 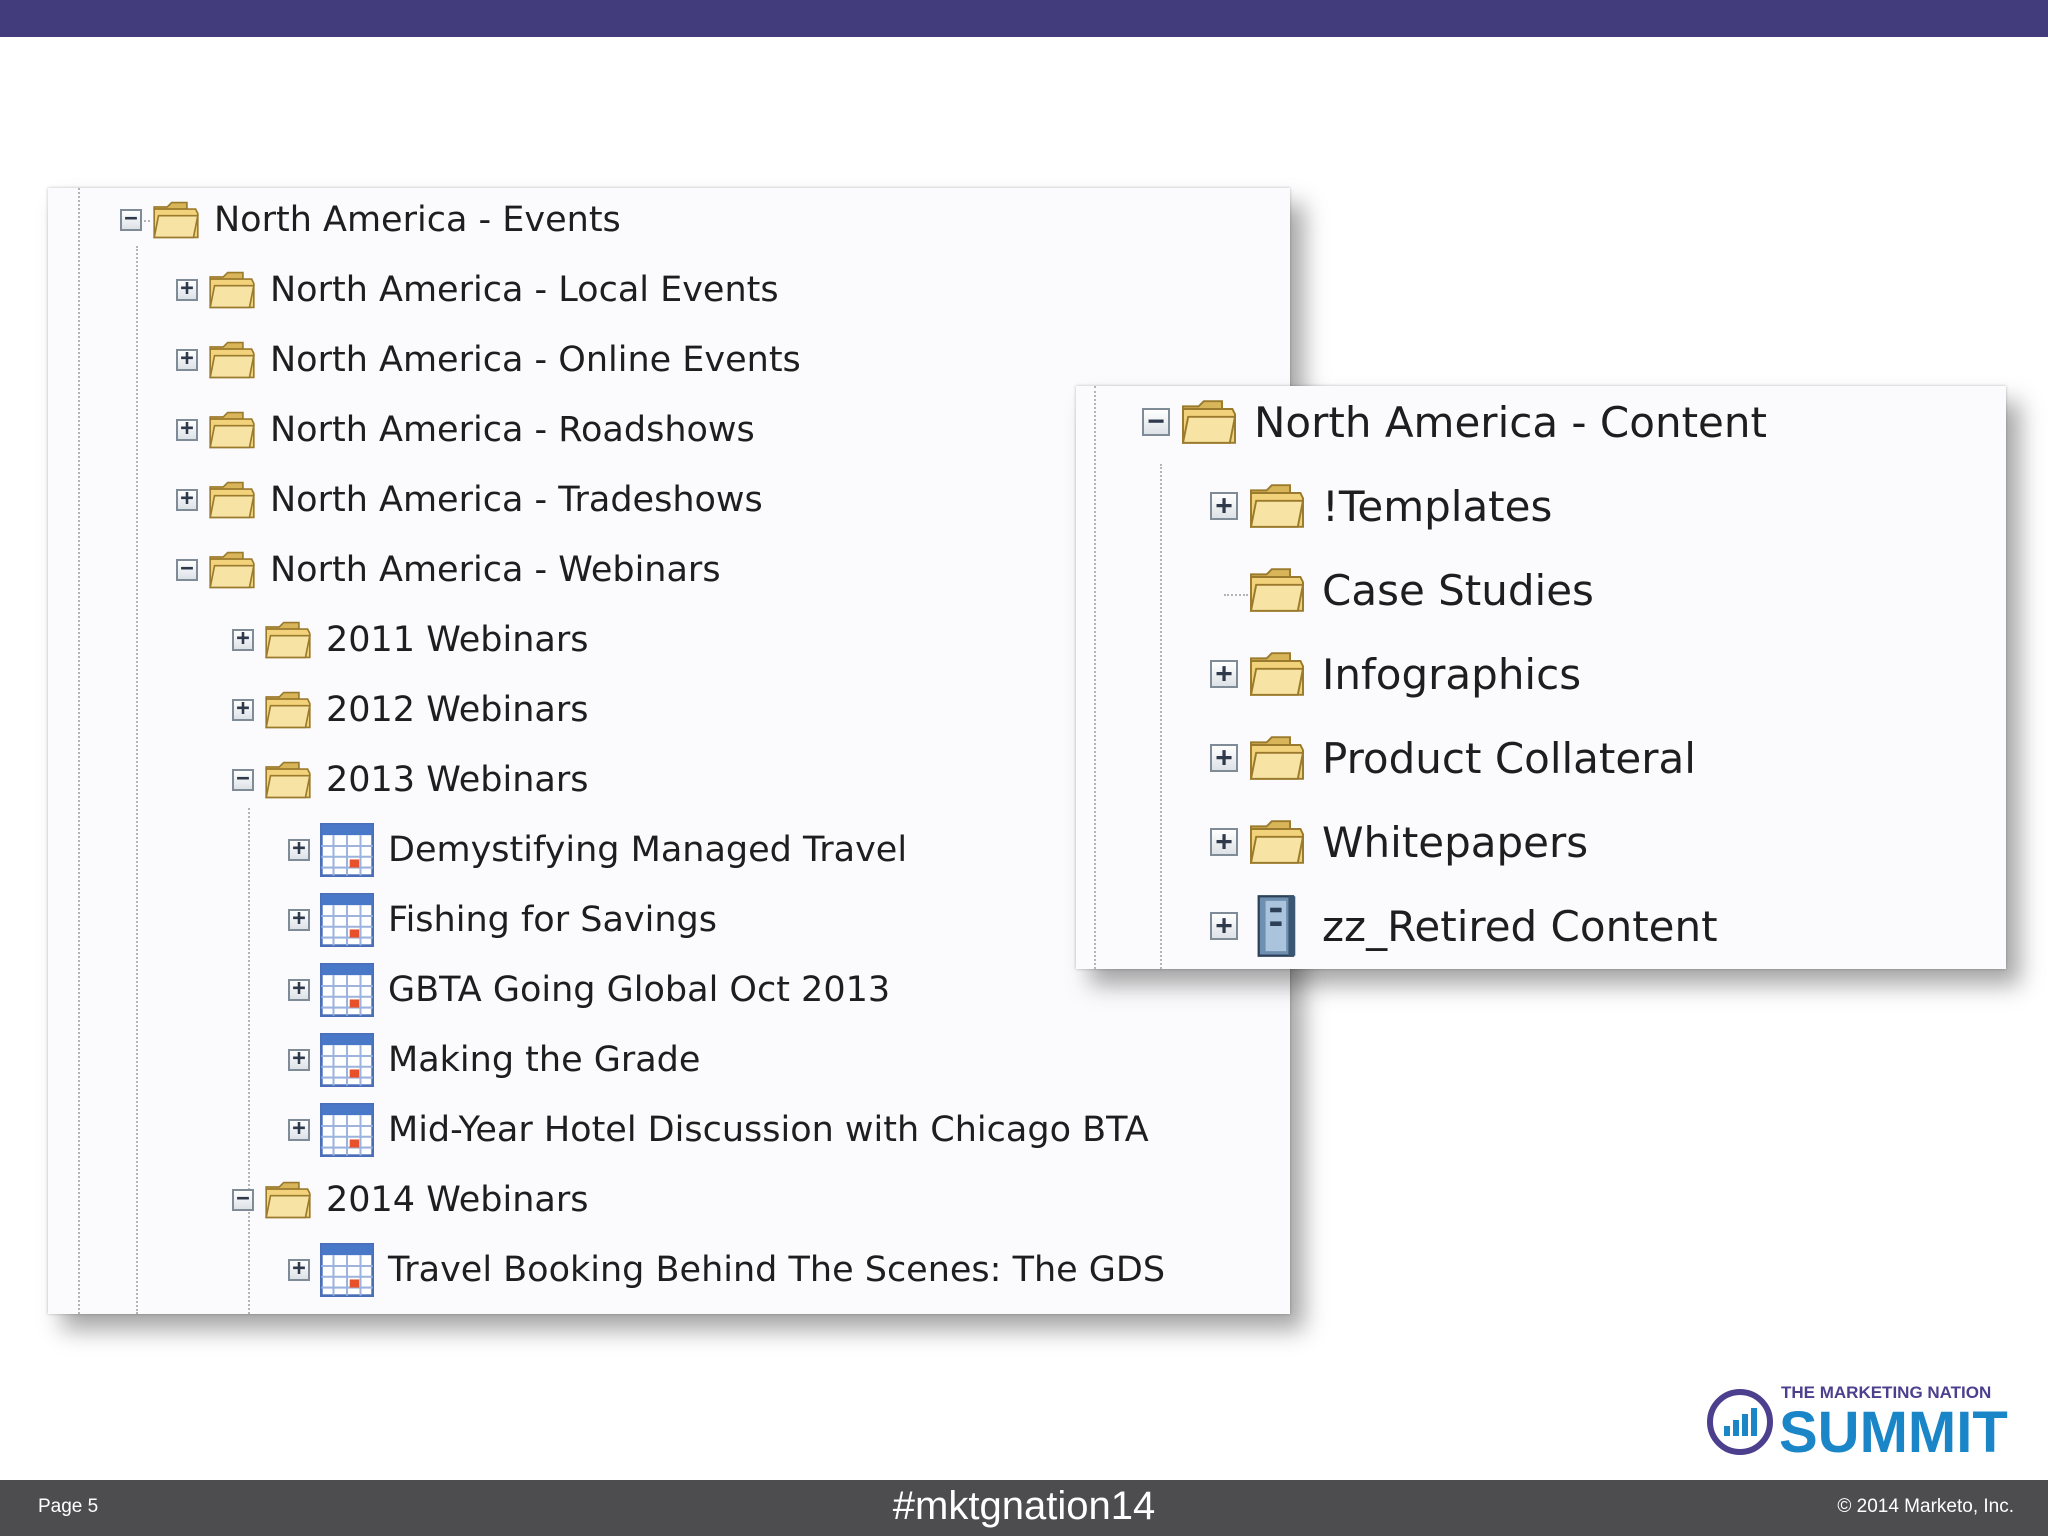 What do you see at coordinates (1510, 422) in the screenshot?
I see `tree-node-label: North America - Content` at bounding box center [1510, 422].